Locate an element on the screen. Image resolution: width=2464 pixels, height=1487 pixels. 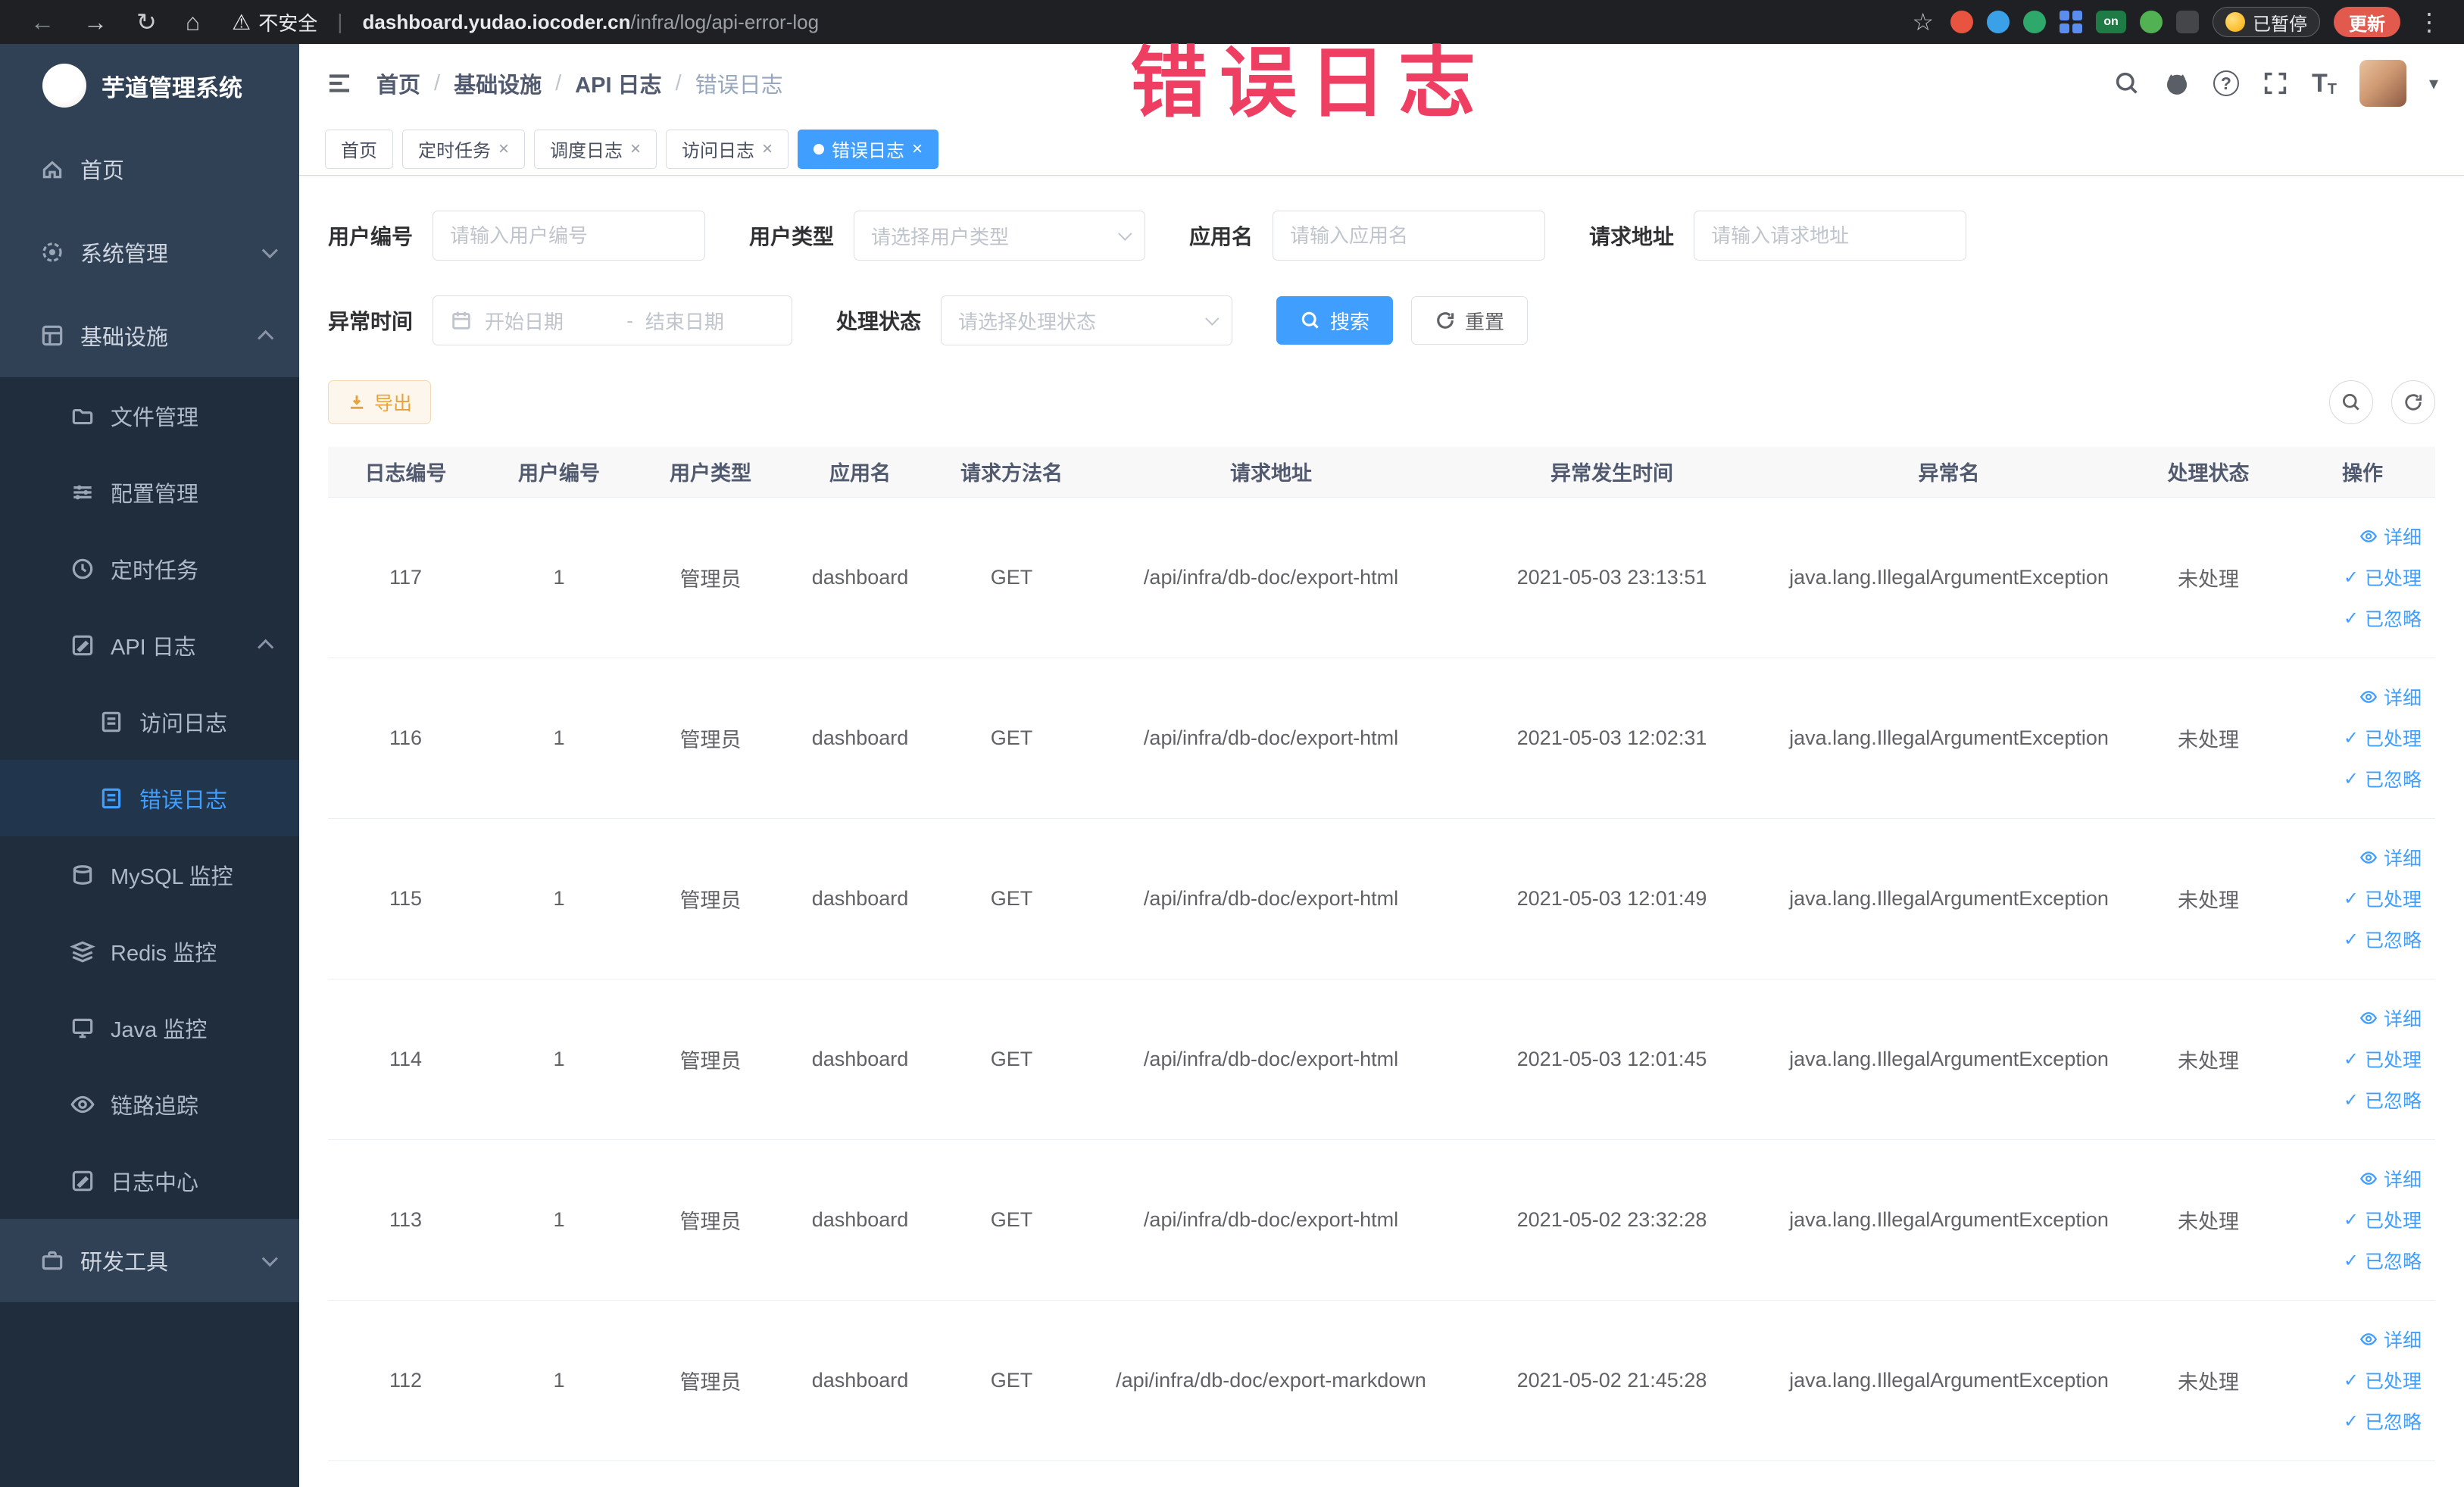
sidebar-item-config-management: 配置管理 is located at coordinates (149, 492).